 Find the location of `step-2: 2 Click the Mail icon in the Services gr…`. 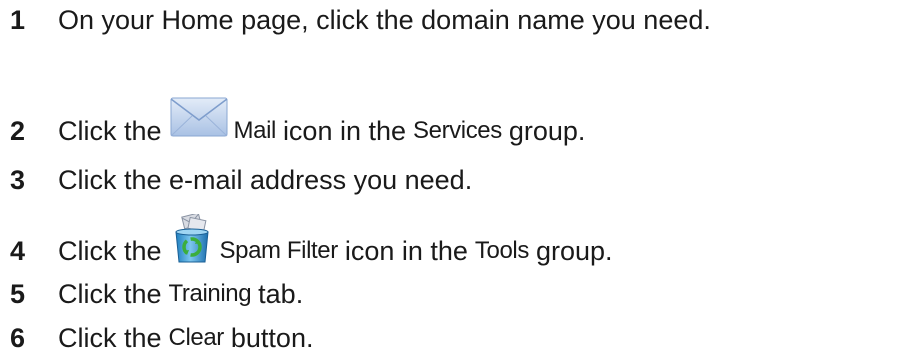

step-2: 2 Click the Mail icon in the Services gr… is located at coordinates (298, 124).